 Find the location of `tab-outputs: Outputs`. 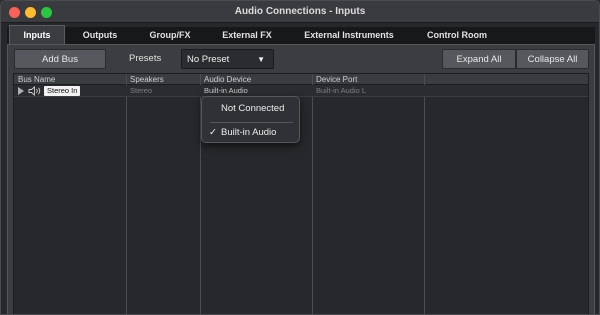

tab-outputs: Outputs is located at coordinates (100, 35).